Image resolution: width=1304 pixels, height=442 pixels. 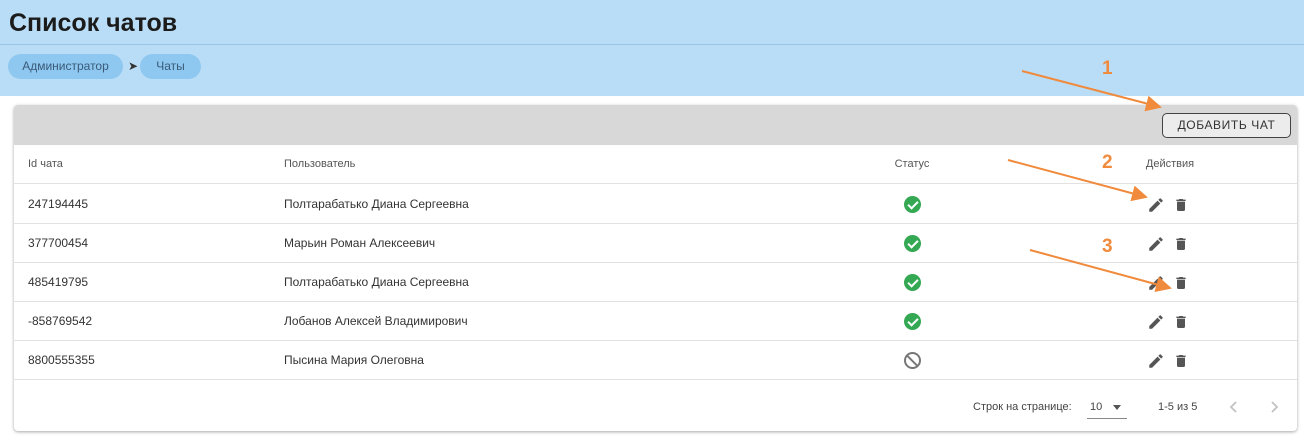 What do you see at coordinates (58, 282) in the screenshot?
I see `chat-id-cell: 485419795` at bounding box center [58, 282].